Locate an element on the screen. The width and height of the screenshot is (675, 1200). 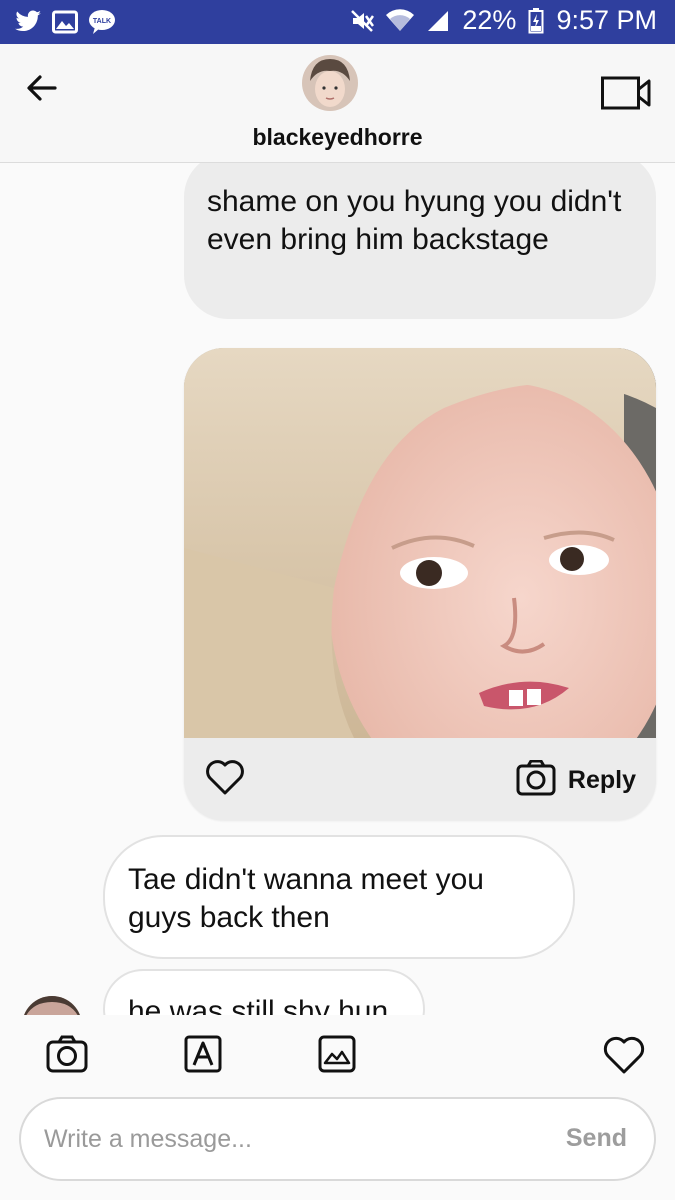
battery-icon is located at coordinates (536, 20).